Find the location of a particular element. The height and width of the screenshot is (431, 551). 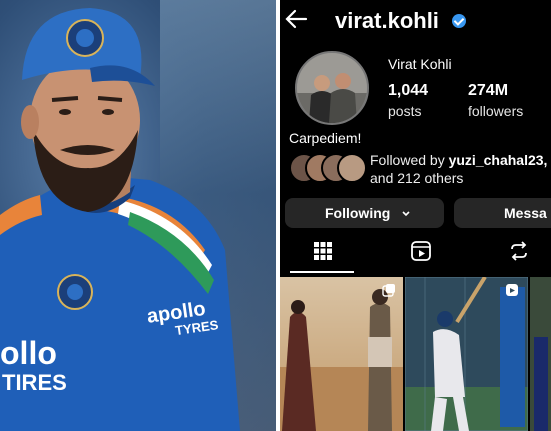

profile-username: virat.kohli is located at coordinates (387, 20).